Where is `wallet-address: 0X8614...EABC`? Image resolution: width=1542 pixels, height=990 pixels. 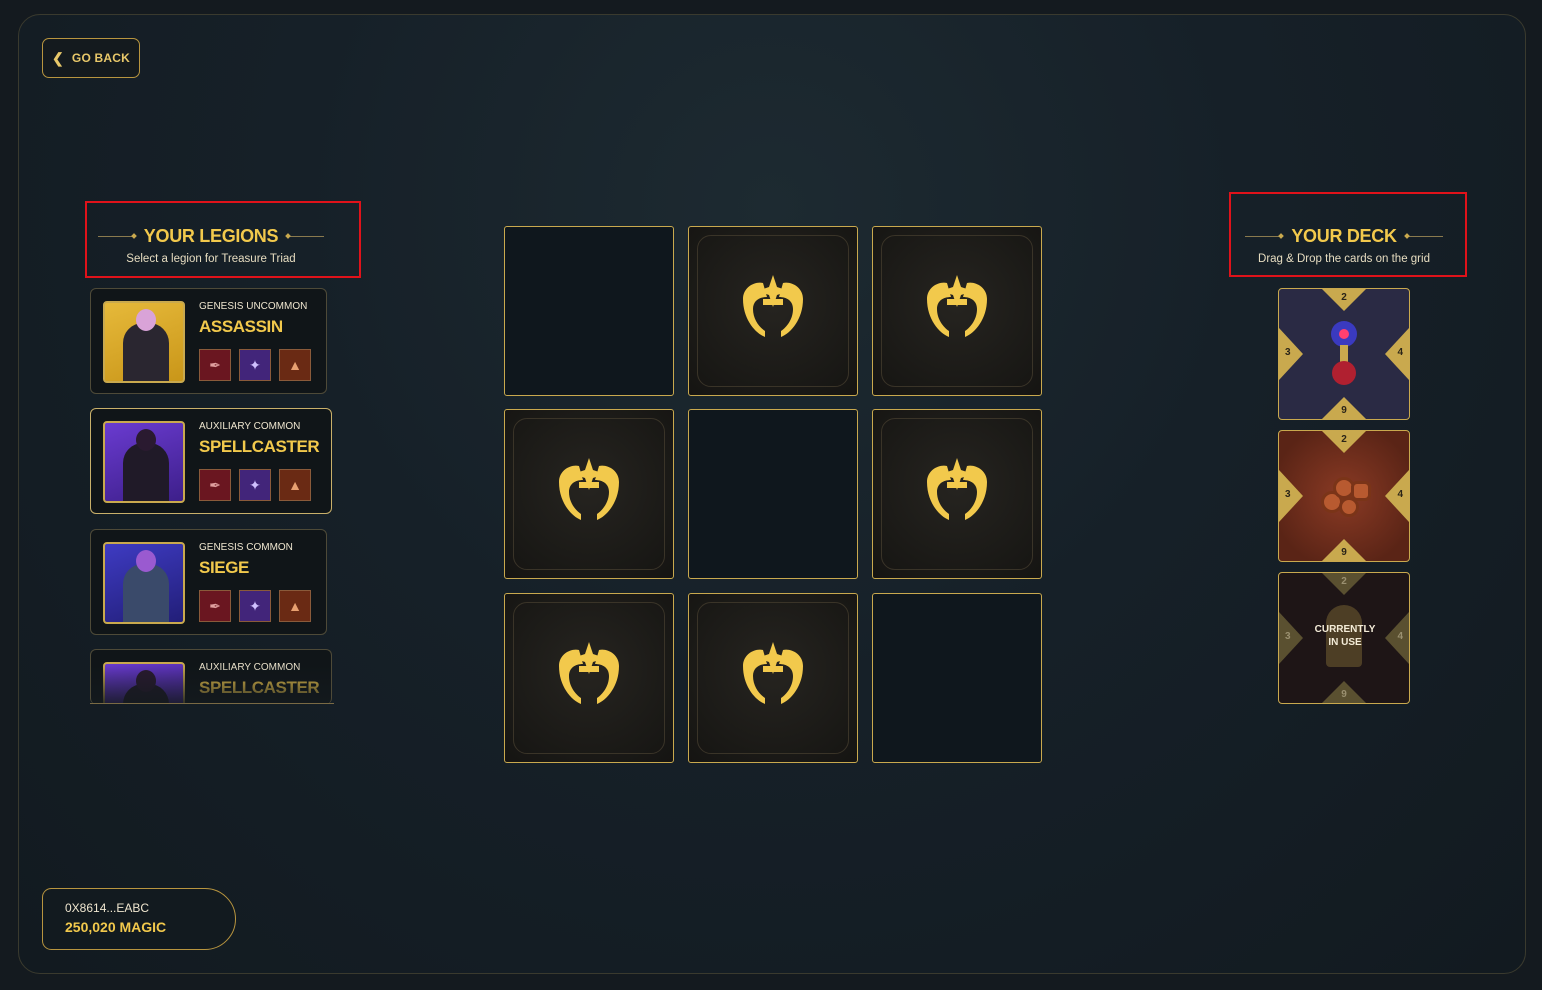 wallet-address: 0X8614...EABC is located at coordinates (107, 908).